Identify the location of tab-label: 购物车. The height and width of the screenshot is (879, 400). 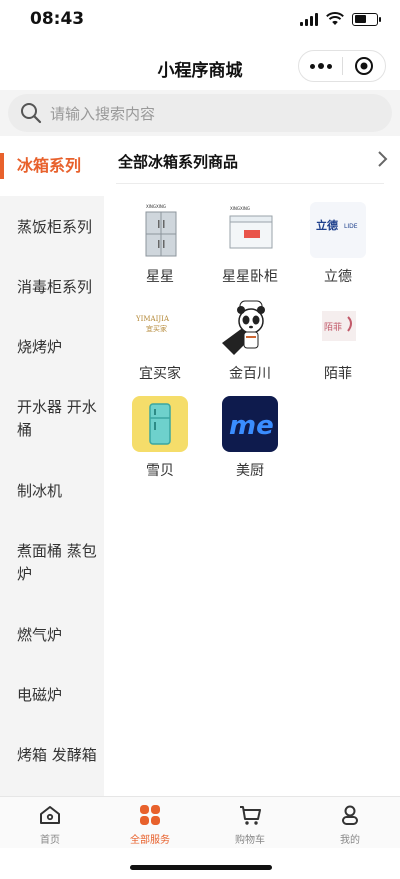
(250, 840).